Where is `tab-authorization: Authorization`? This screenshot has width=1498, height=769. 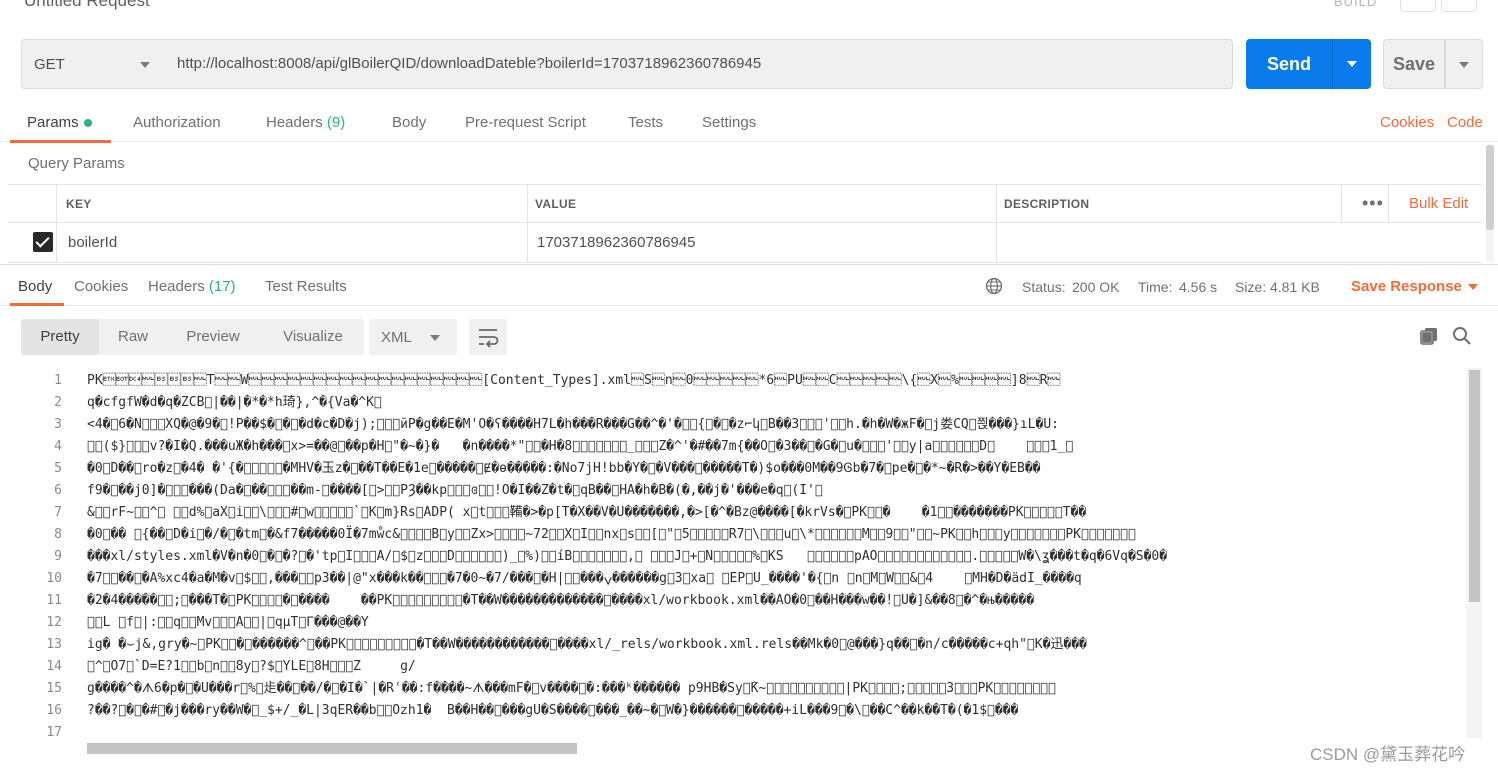
tab-authorization: Authorization is located at coordinates (177, 122).